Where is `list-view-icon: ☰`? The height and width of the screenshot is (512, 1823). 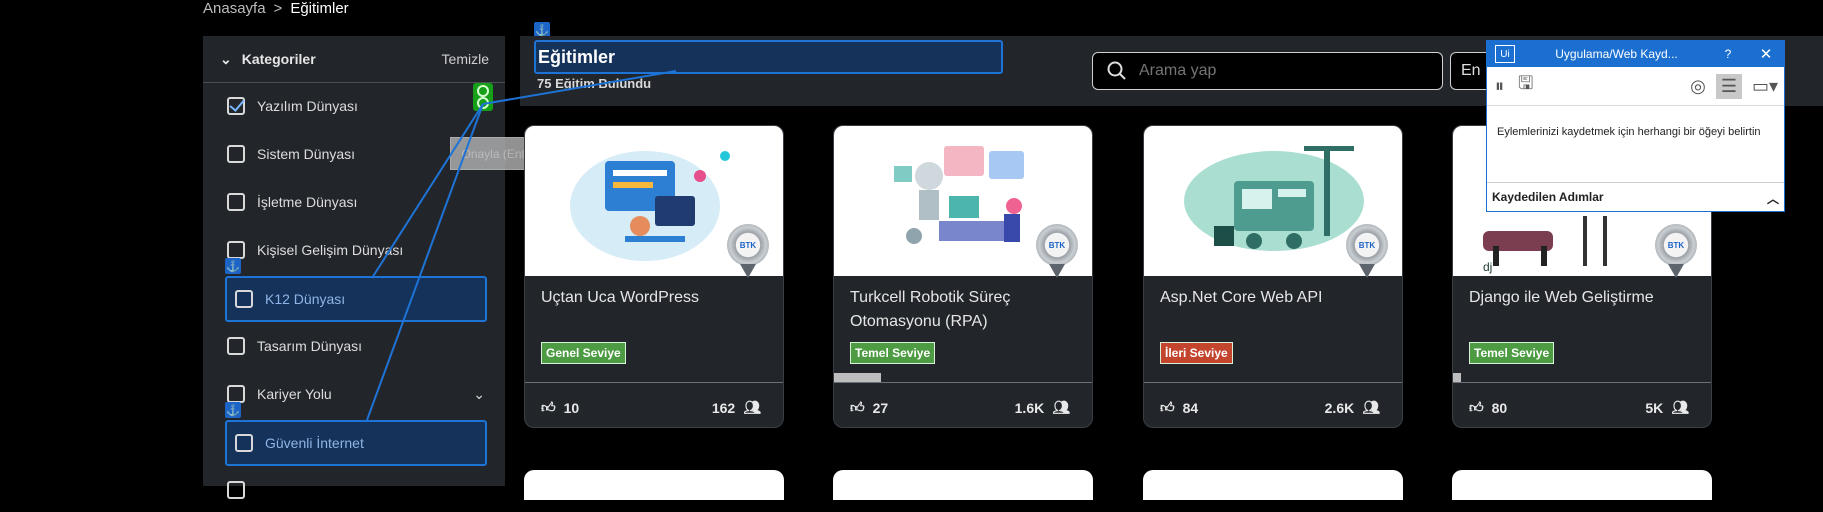 list-view-icon: ☰ is located at coordinates (1728, 86).